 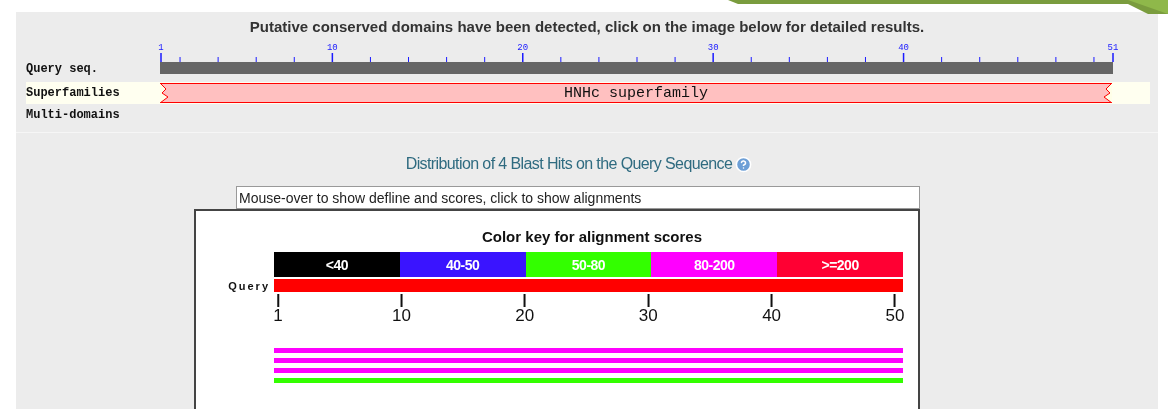 I want to click on score-range: 50-80, so click(x=588, y=264).